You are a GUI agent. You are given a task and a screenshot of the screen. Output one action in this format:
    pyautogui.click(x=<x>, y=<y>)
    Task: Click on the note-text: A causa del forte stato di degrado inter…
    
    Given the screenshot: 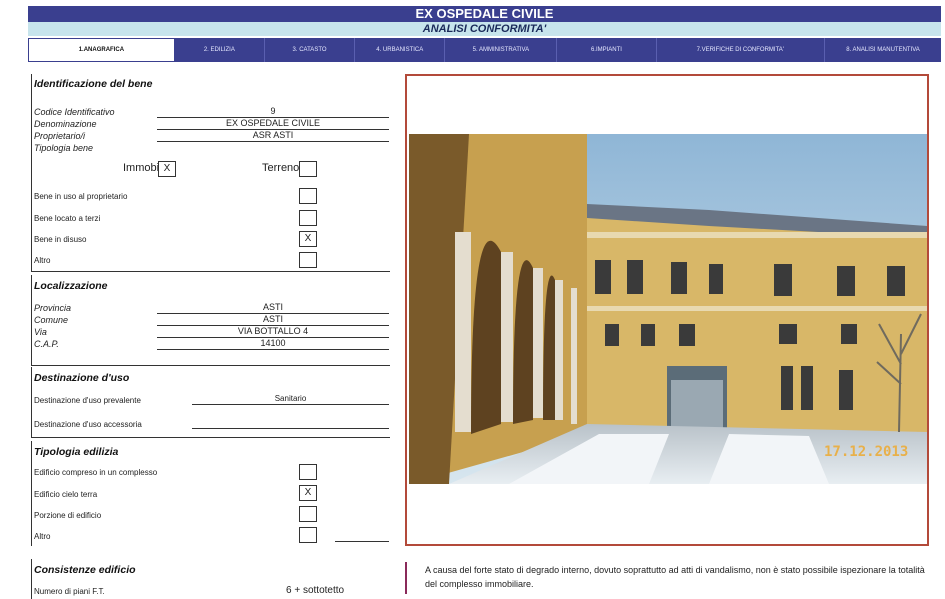 What is the action you would take?
    pyautogui.click(x=675, y=577)
    